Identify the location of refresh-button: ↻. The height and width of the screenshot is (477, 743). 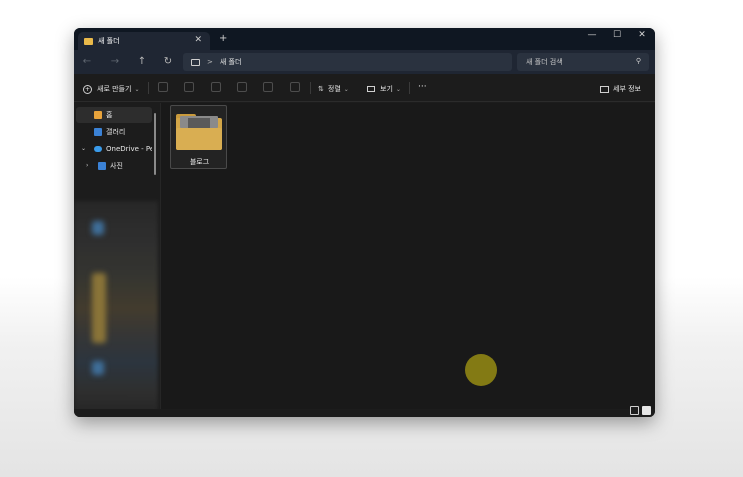
(168, 61).